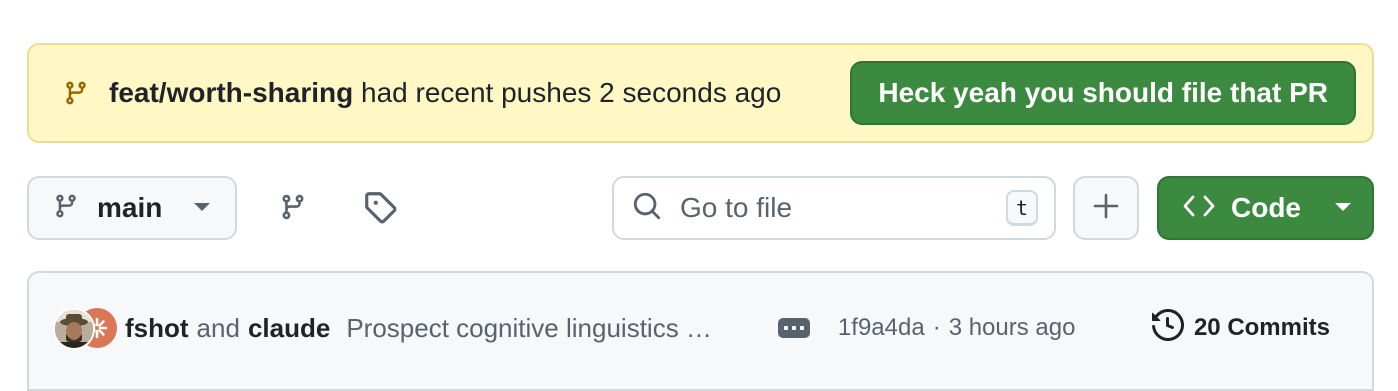  Describe the element at coordinates (736, 207) in the screenshot. I see `search-placeholder: Go to file` at that location.